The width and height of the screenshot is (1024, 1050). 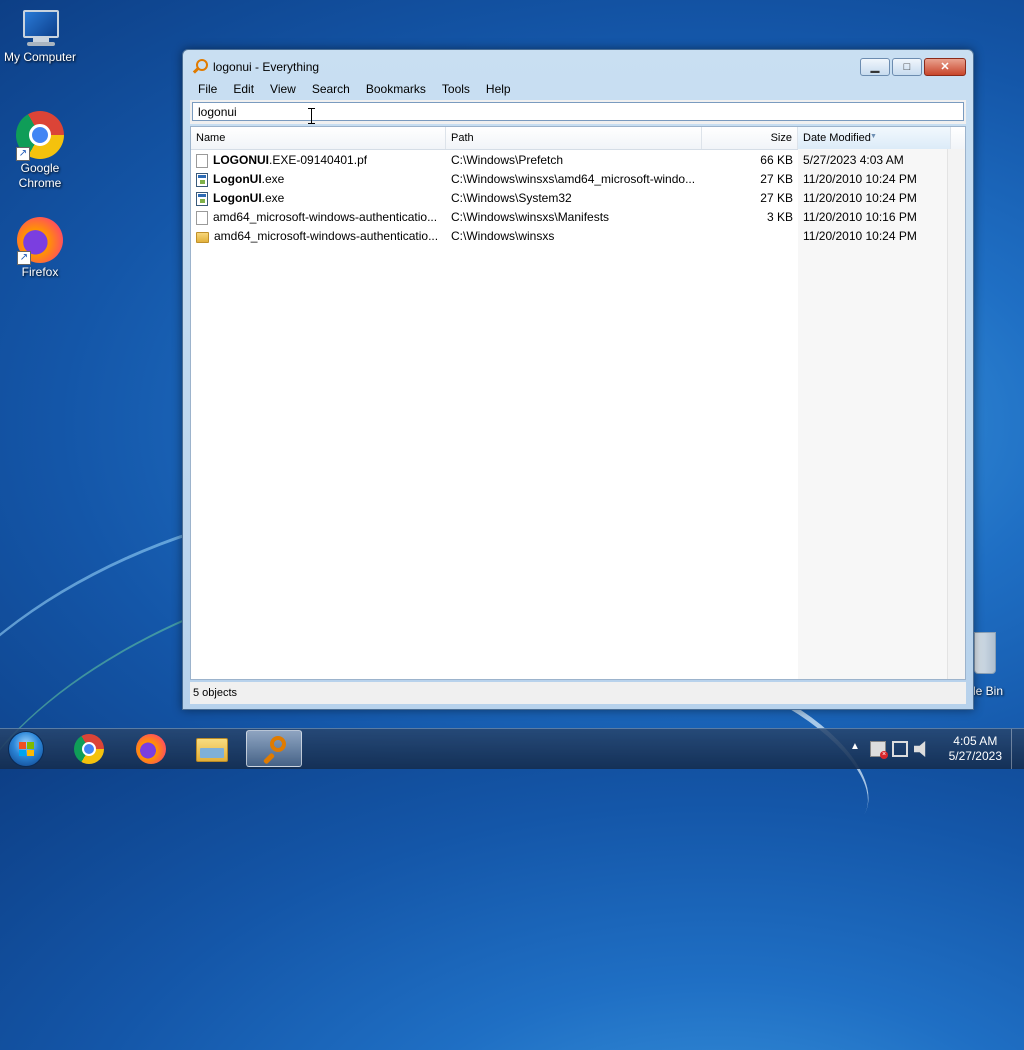 I want to click on cell-name: LOGONUI.EXE-09140401.pf, so click(x=318, y=160).